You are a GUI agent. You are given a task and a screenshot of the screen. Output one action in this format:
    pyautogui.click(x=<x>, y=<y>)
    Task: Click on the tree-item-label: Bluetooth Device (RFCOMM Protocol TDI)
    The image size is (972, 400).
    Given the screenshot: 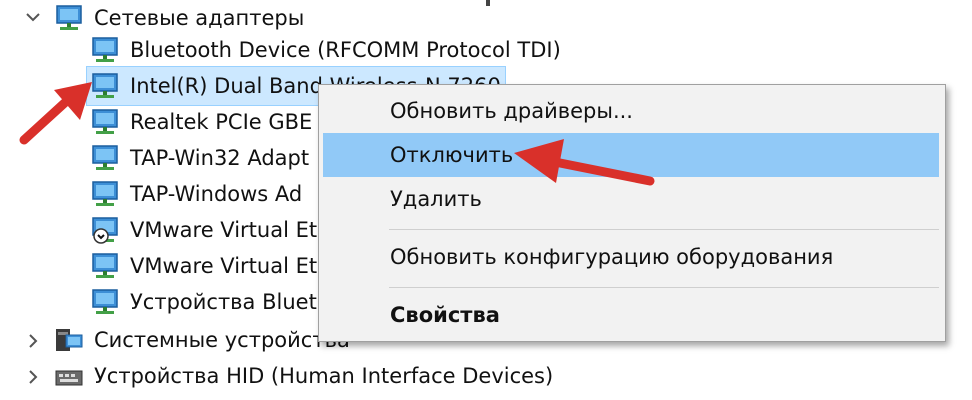 What is the action you would take?
    pyautogui.click(x=345, y=50)
    